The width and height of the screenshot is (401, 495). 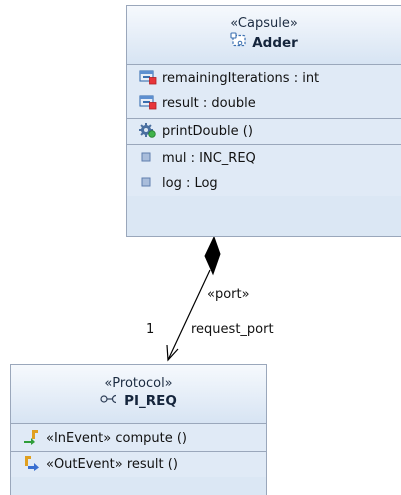 What do you see at coordinates (112, 464) in the screenshot?
I see `event-label: «OutEvent» result ()` at bounding box center [112, 464].